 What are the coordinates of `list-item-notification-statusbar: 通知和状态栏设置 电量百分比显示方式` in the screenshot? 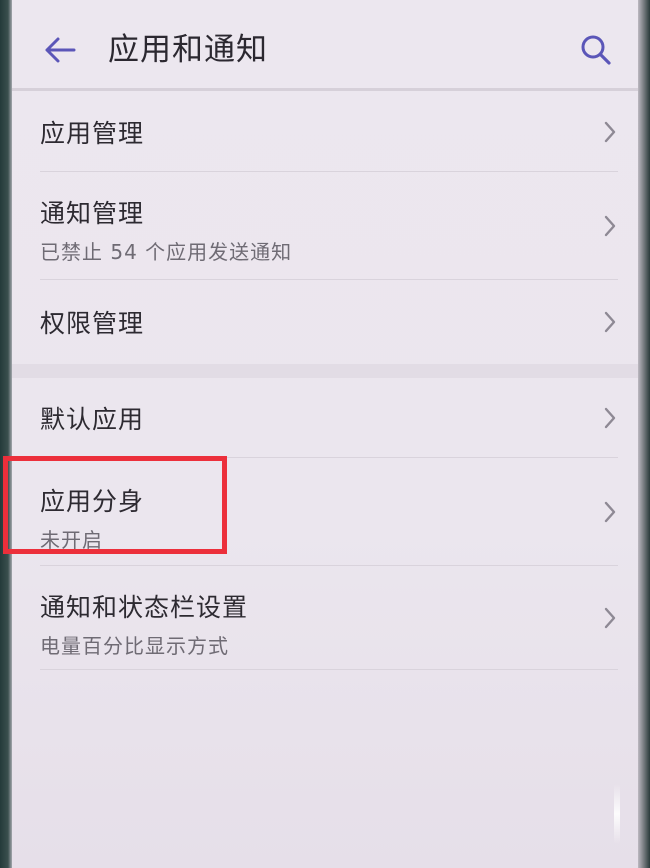 It's located at (325, 618).